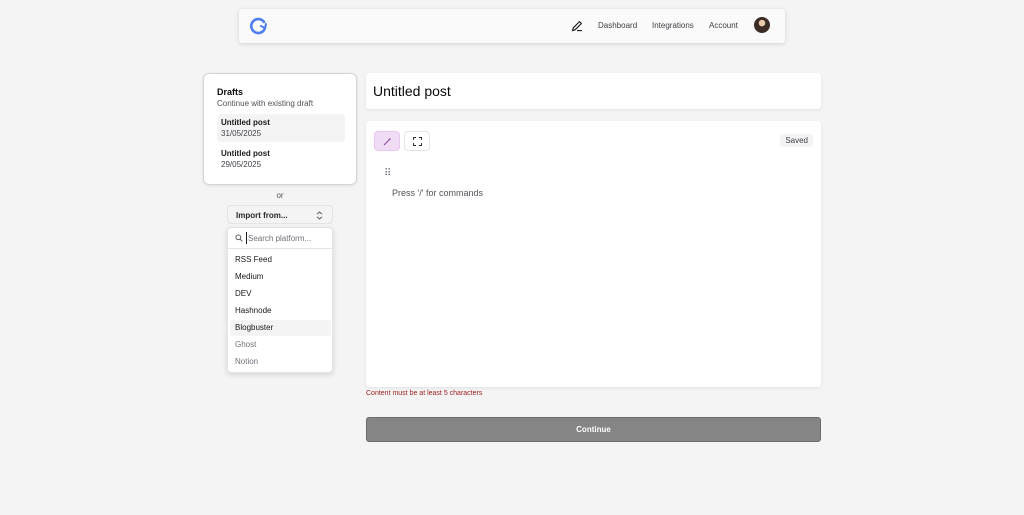  I want to click on fullscreen-button, so click(417, 141).